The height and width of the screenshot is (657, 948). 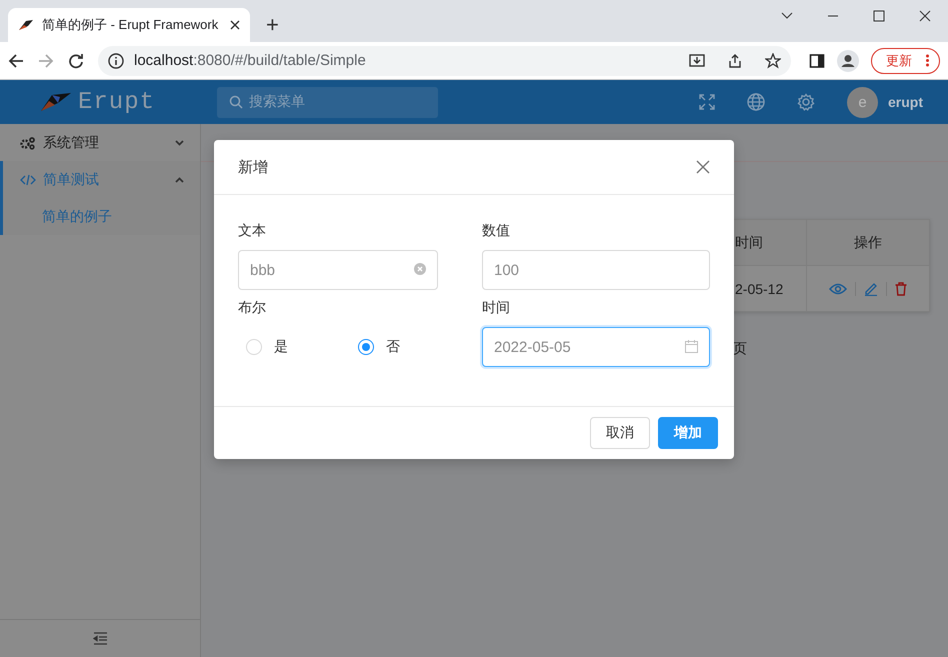 What do you see at coordinates (688, 433) in the screenshot?
I see `submit-button: 增加` at bounding box center [688, 433].